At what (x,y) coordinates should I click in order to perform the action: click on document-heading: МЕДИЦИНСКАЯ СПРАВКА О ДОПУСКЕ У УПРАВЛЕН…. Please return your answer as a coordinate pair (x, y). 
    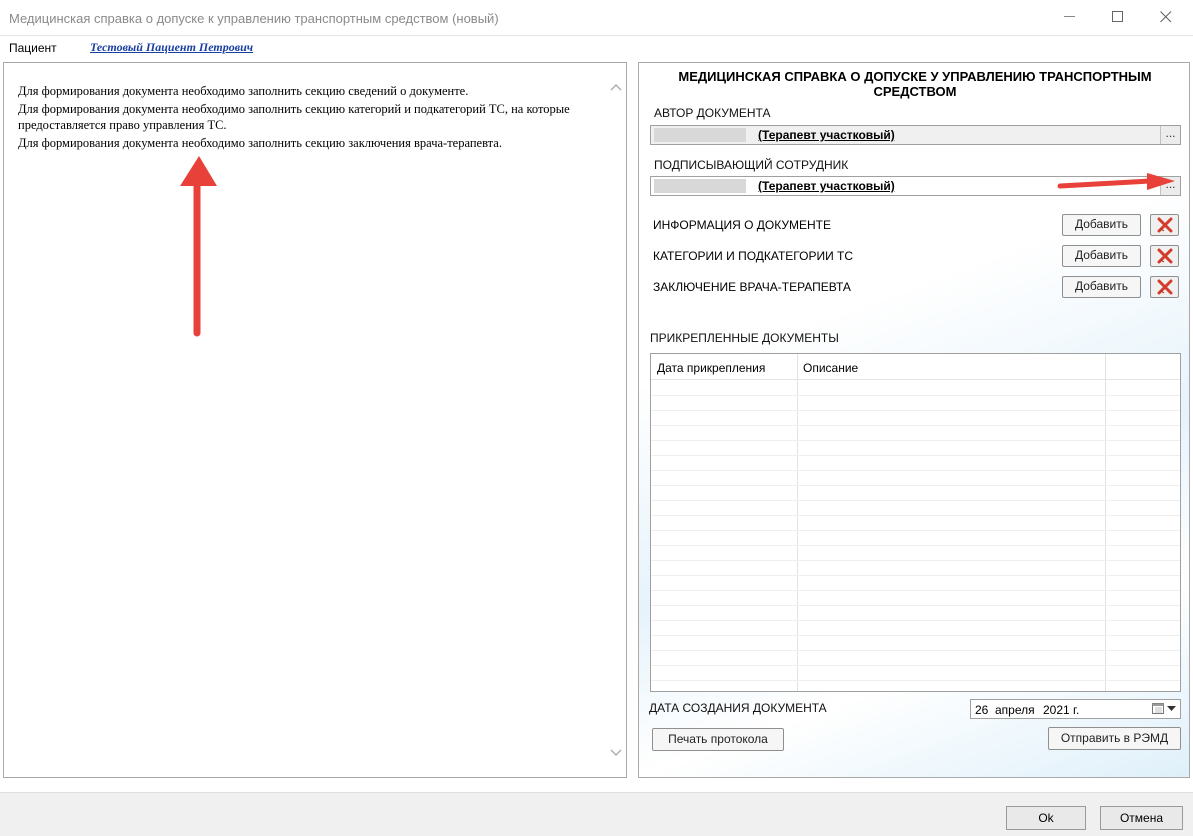
    Looking at the image, I should click on (915, 84).